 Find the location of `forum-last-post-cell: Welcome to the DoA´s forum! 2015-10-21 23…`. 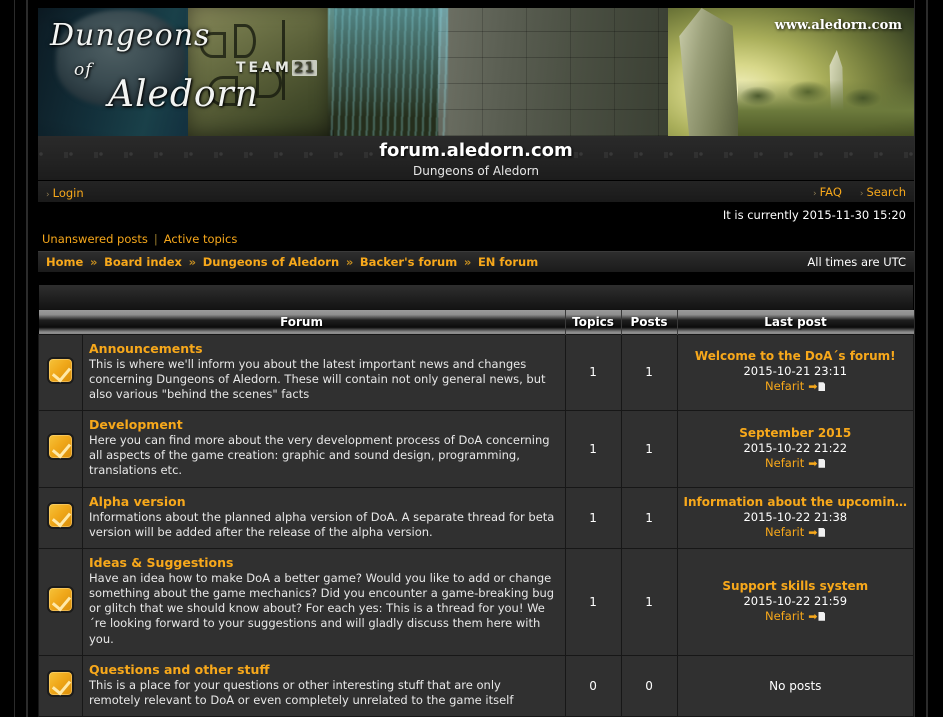

forum-last-post-cell: Welcome to the DoA´s forum! 2015-10-21 23… is located at coordinates (795, 372).